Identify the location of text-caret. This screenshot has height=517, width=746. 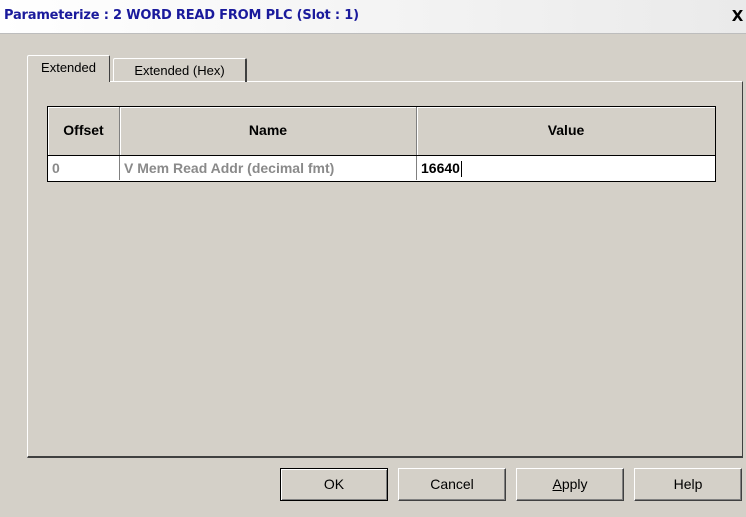
(461, 169).